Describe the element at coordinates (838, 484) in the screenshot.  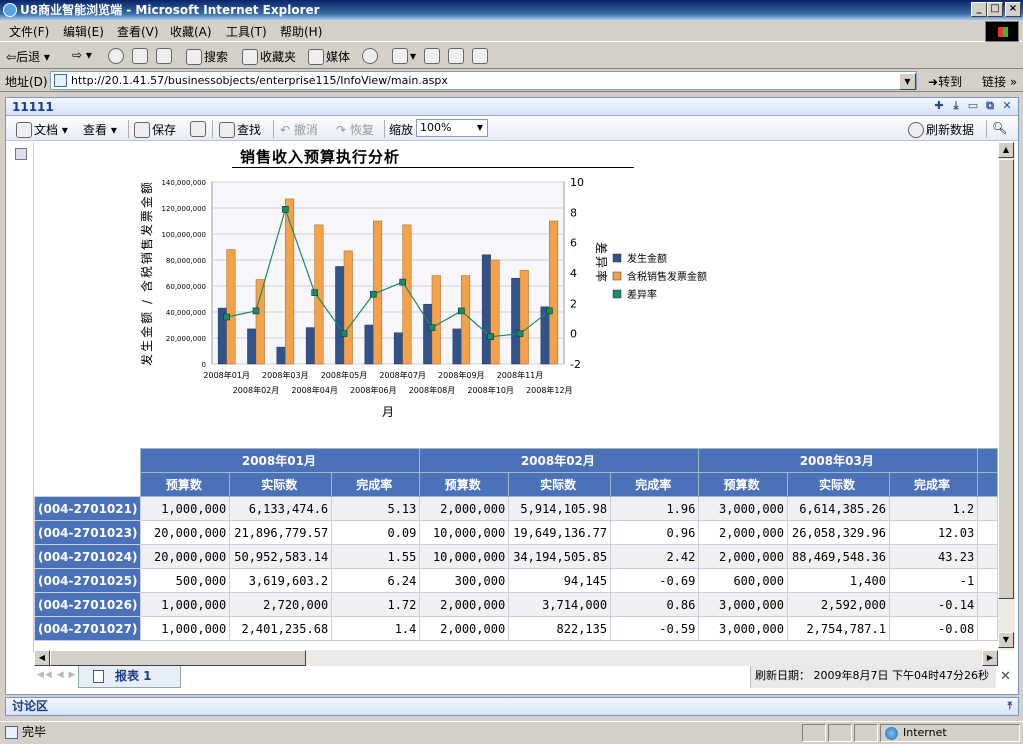
I see `col-header-actual: 实际数` at that location.